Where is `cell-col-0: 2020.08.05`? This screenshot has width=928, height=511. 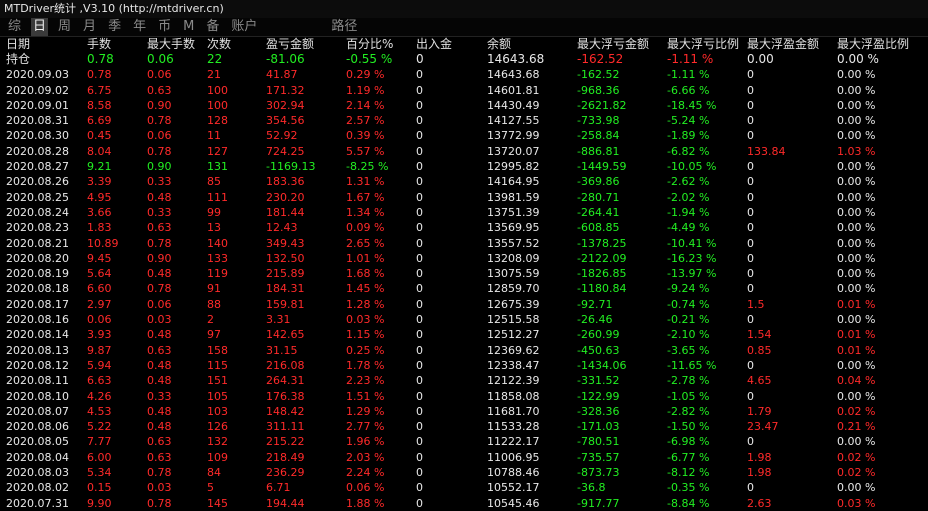 cell-col-0: 2020.08.05 is located at coordinates (37, 442).